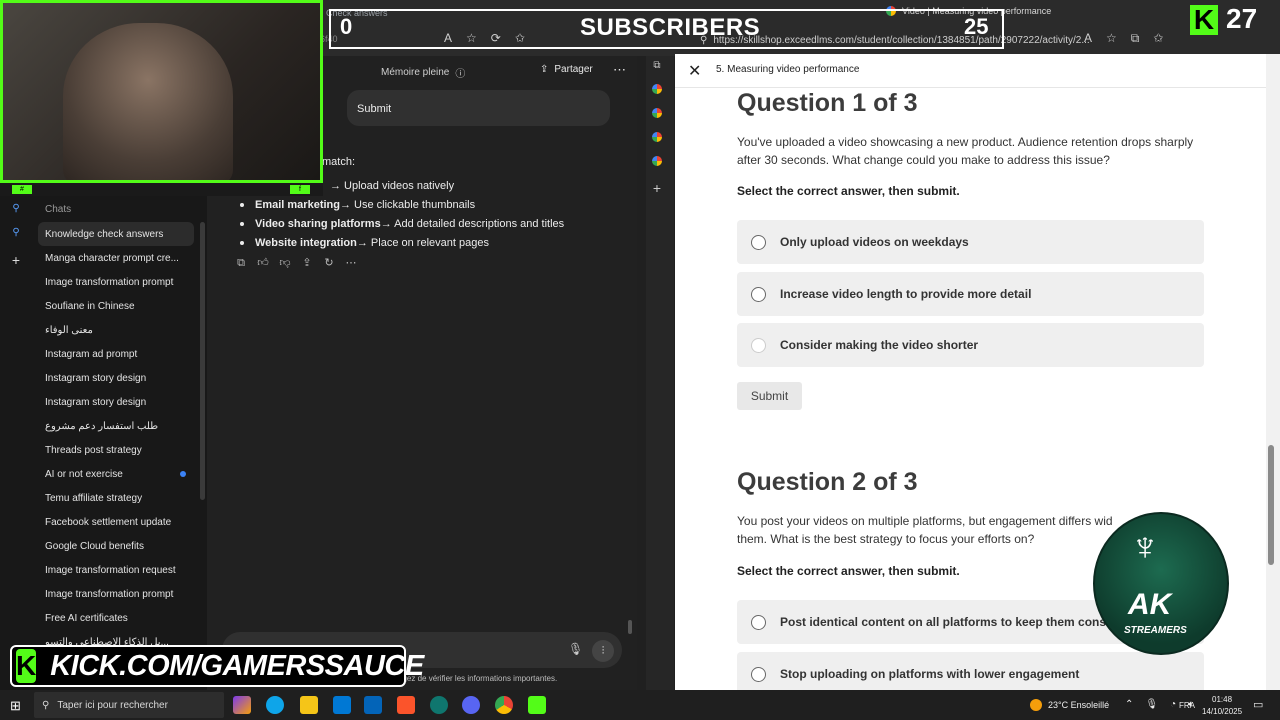  I want to click on sidebar-chat-item: Temu affiliate strategy, so click(116, 498).